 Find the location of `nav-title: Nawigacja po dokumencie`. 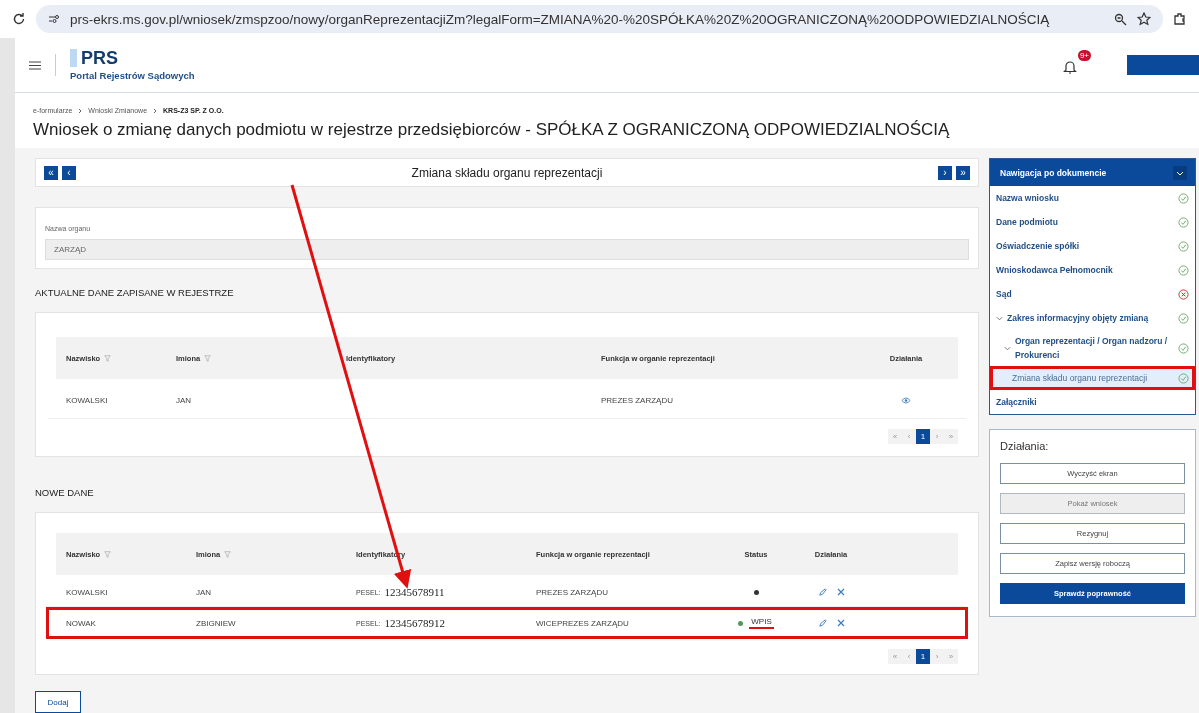

nav-title: Nawigacja po dokumencie is located at coordinates (1053, 172).